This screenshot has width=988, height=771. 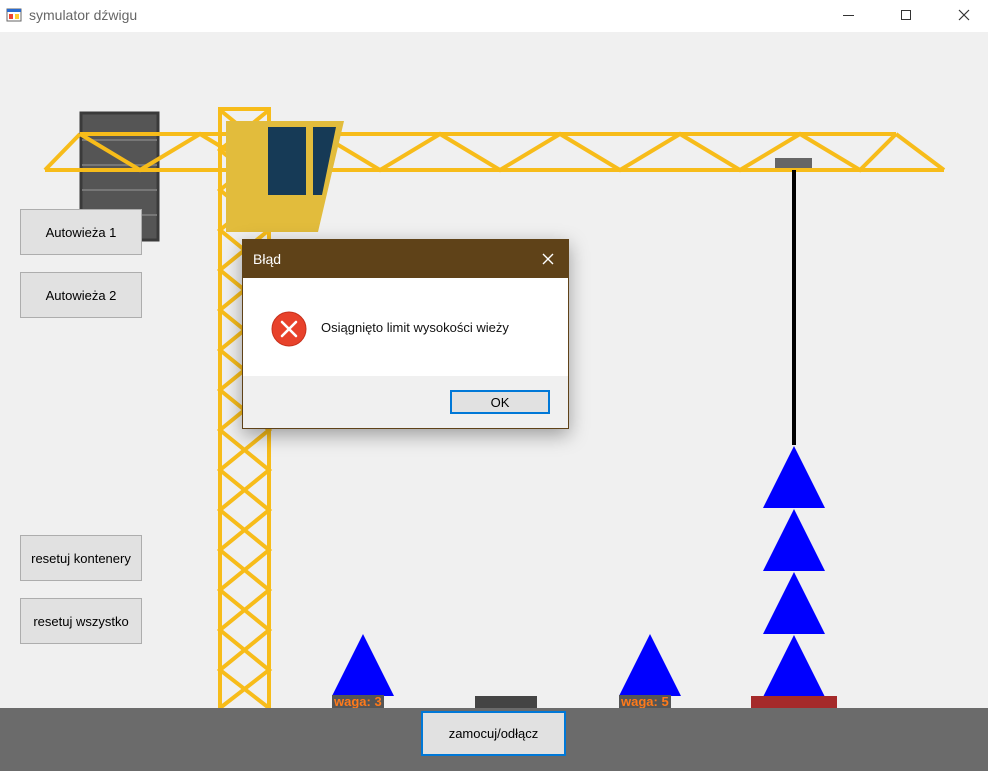 What do you see at coordinates (267, 259) in the screenshot?
I see `dialog-title: Błąd` at bounding box center [267, 259].